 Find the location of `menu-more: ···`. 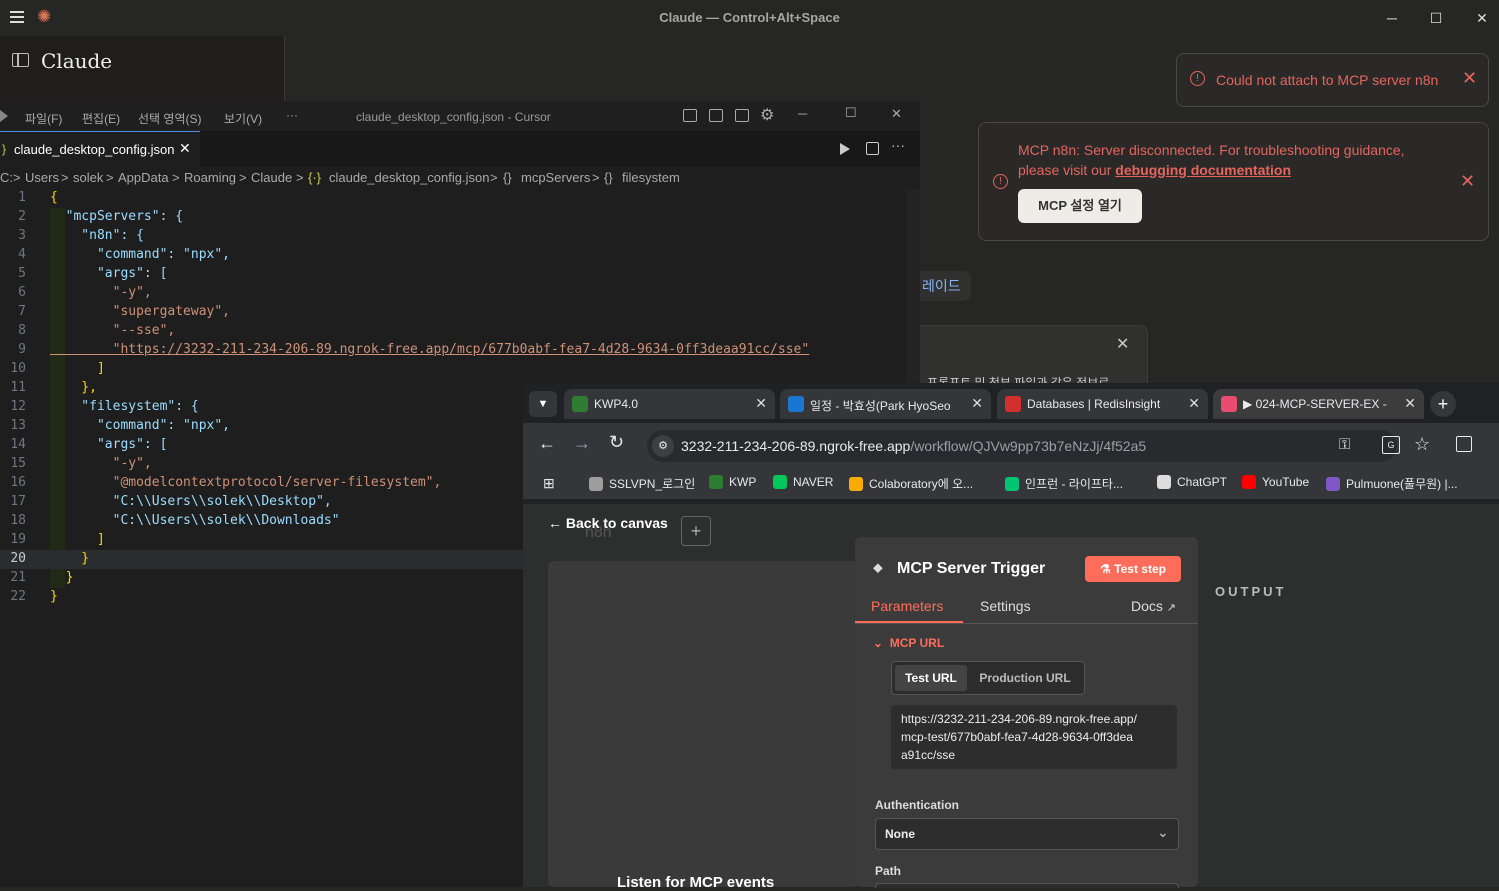

menu-more: ··· is located at coordinates (292, 115).